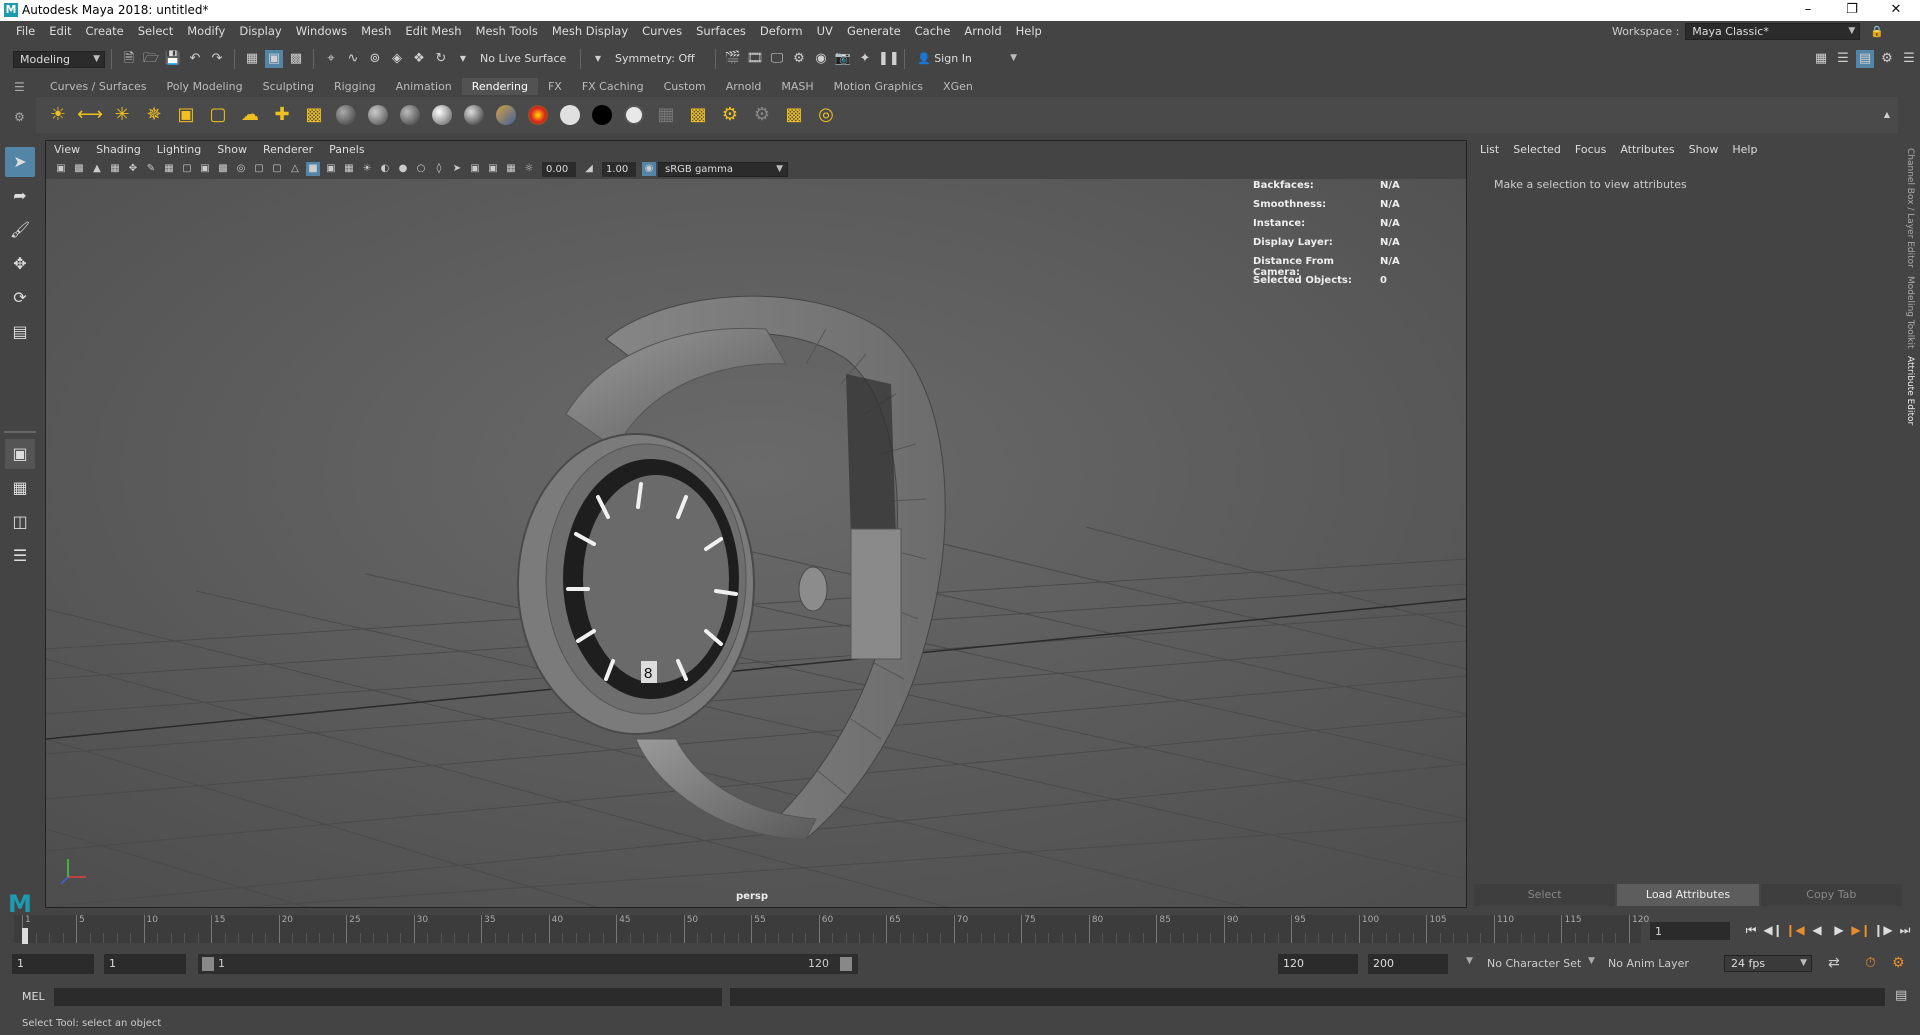 Image resolution: width=1920 pixels, height=1035 pixels. Describe the element at coordinates (1744, 150) in the screenshot. I see `ae-menu-help: Help` at that location.